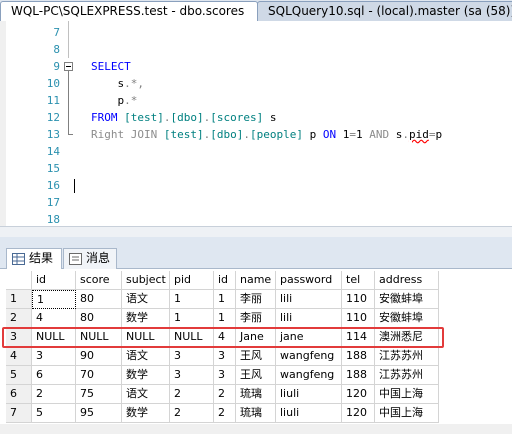 This screenshot has width=512, height=434. What do you see at coordinates (256, 231) in the screenshot?
I see `editor-horizontal-scrollbar` at bounding box center [256, 231].